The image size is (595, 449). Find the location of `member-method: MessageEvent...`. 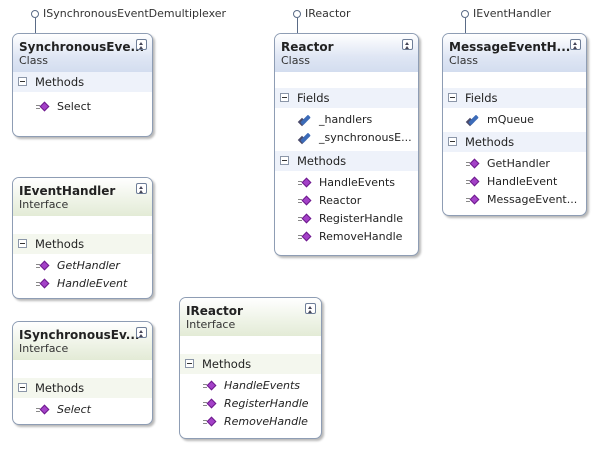

member-method: MessageEvent... is located at coordinates (514, 200).